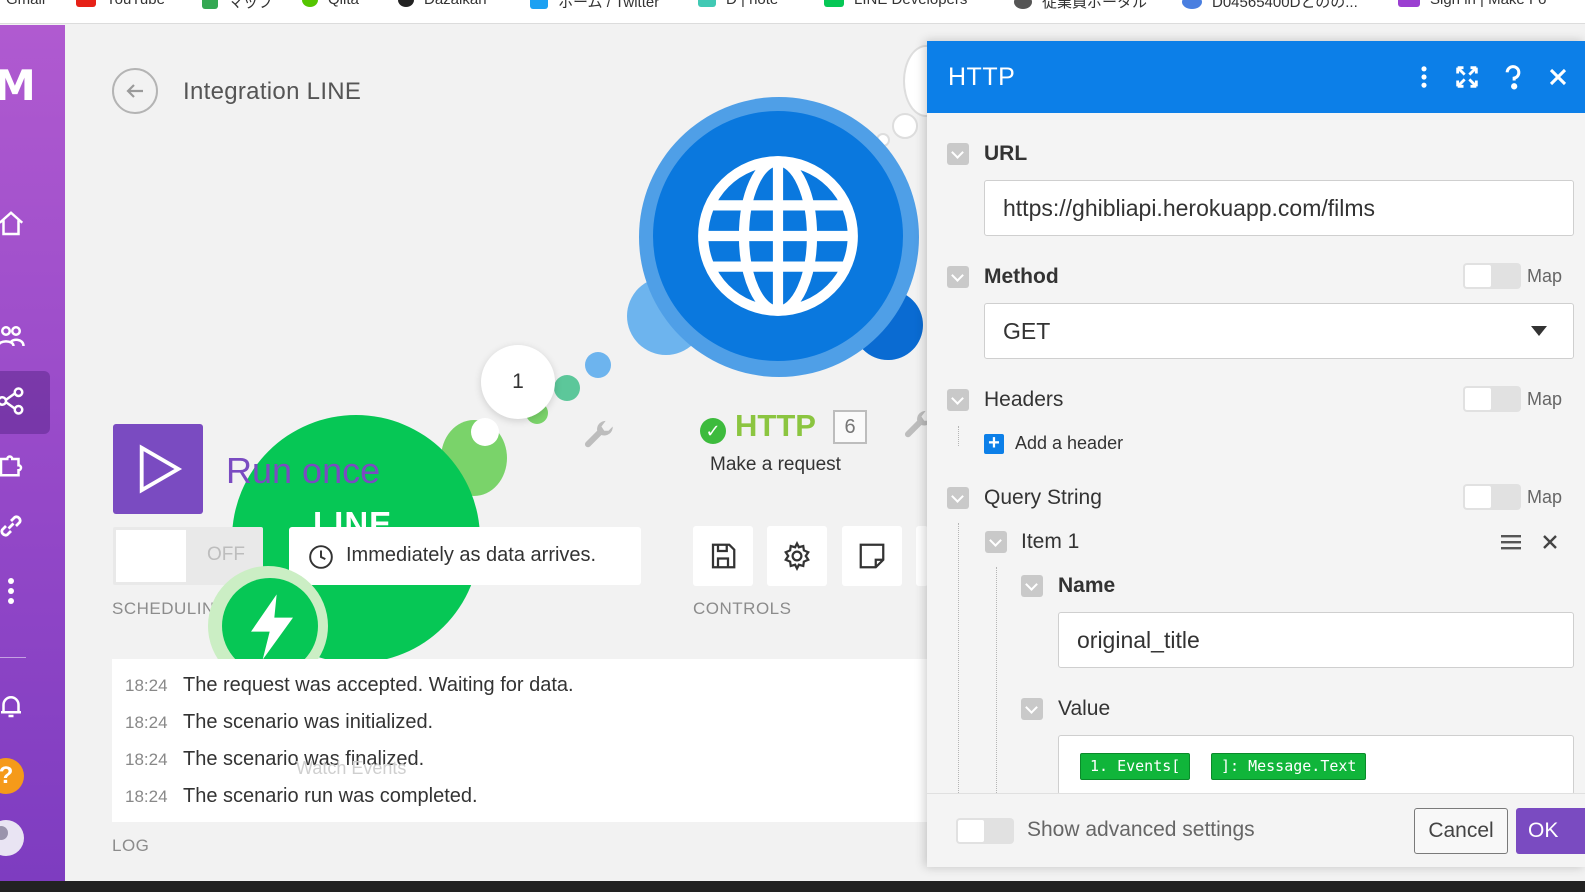 Image resolution: width=1585 pixels, height=892 pixels. I want to click on connections-link-icon, so click(13, 526).